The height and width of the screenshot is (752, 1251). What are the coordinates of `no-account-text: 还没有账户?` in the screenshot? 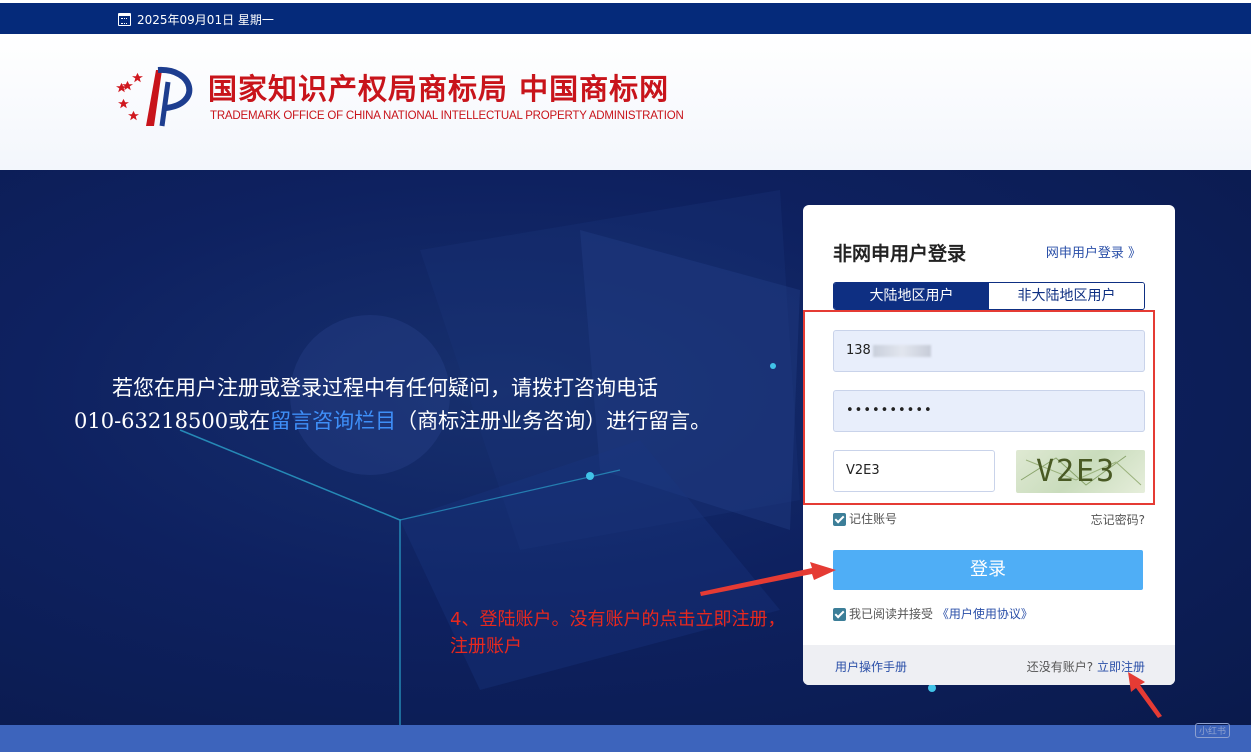 It's located at (1060, 667).